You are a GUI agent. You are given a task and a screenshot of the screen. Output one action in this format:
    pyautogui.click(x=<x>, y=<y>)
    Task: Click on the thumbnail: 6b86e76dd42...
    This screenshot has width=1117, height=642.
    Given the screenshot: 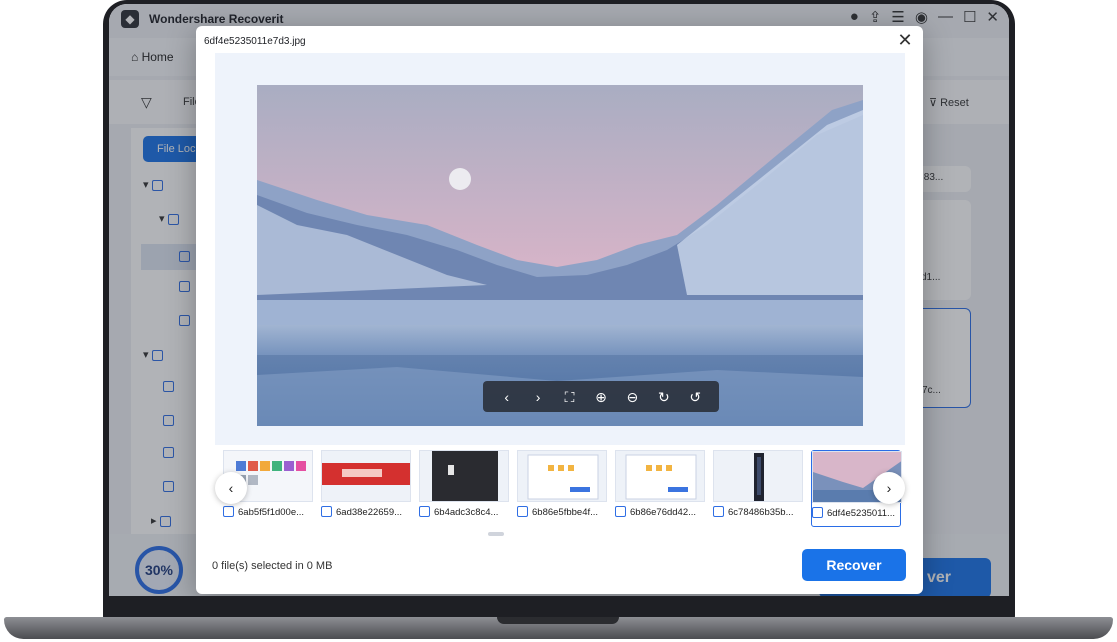 What is the action you would take?
    pyautogui.click(x=660, y=488)
    